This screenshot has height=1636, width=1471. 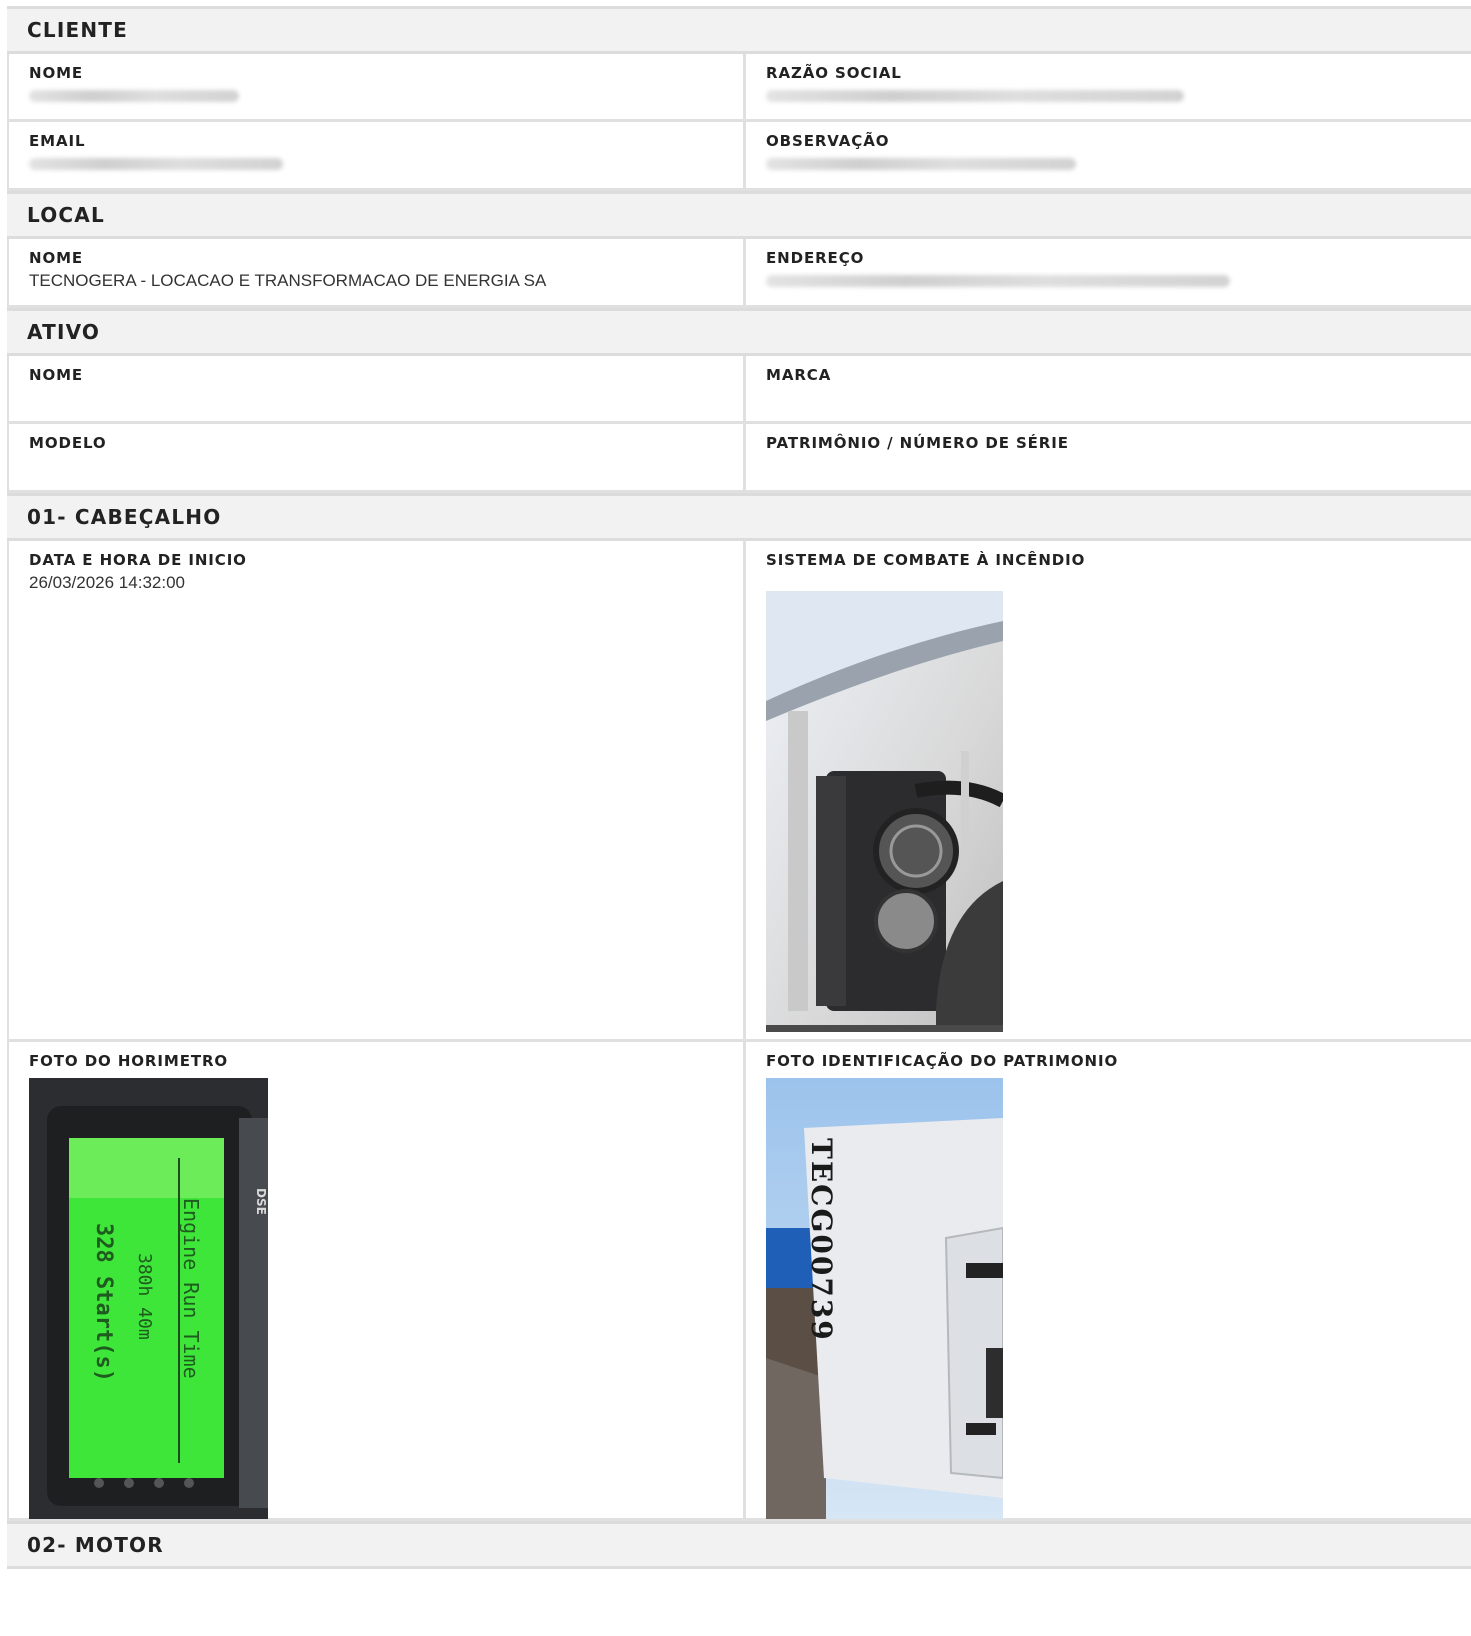 What do you see at coordinates (884, 811) in the screenshot?
I see `engine-compartment-image` at bounding box center [884, 811].